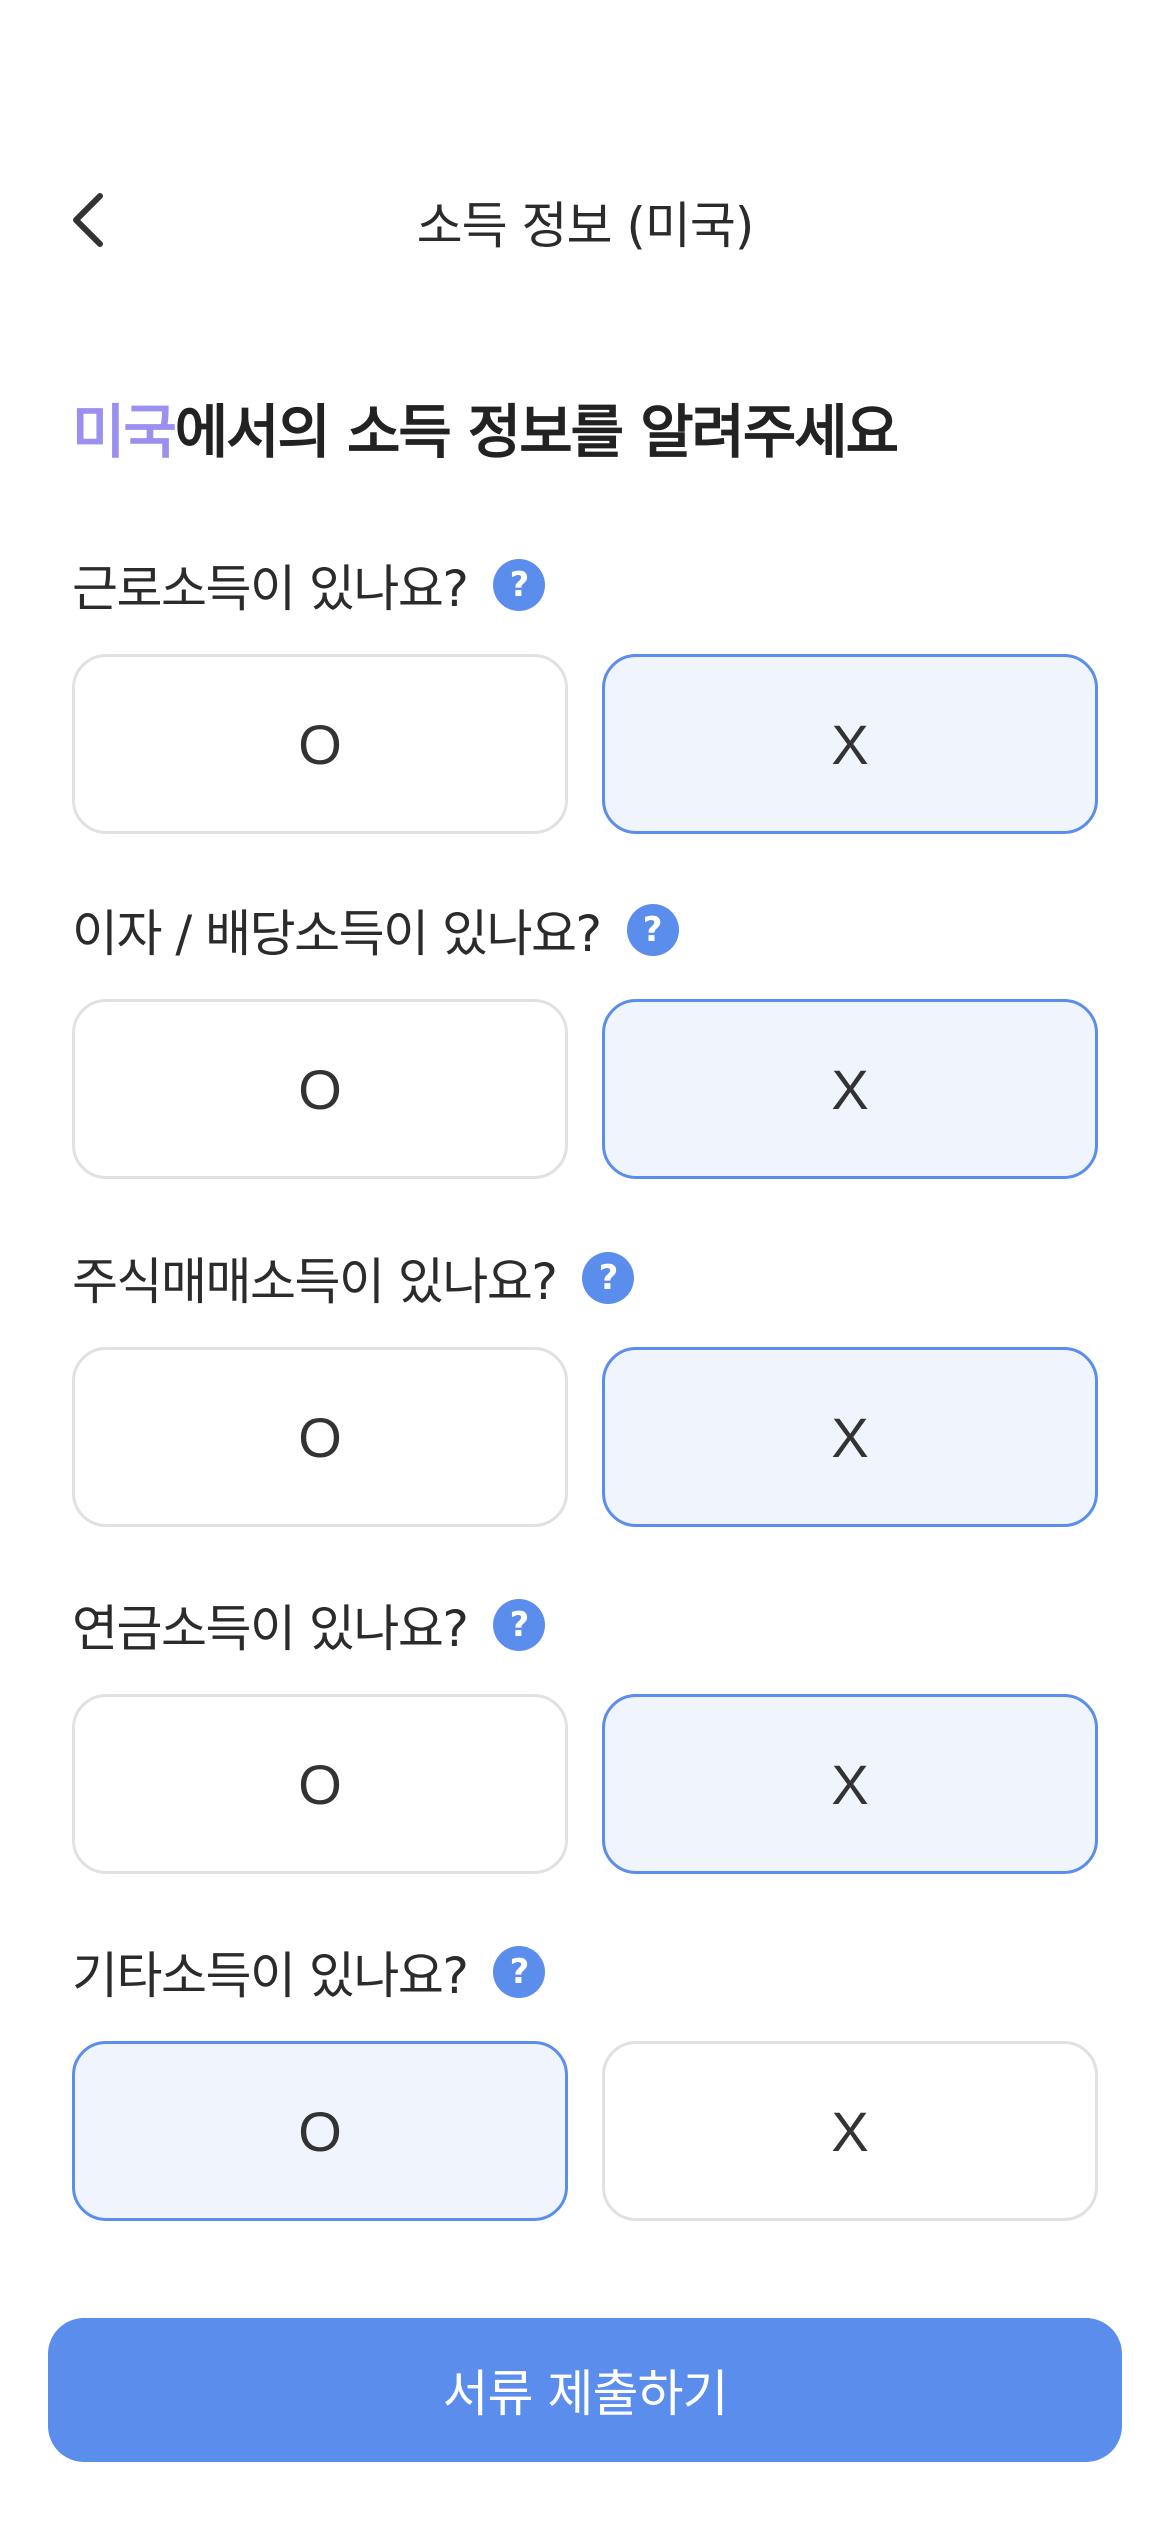 The image size is (1170, 2532). Describe the element at coordinates (270, 1629) in the screenshot. I see `question-label: 연금소득이 있나요?` at that location.